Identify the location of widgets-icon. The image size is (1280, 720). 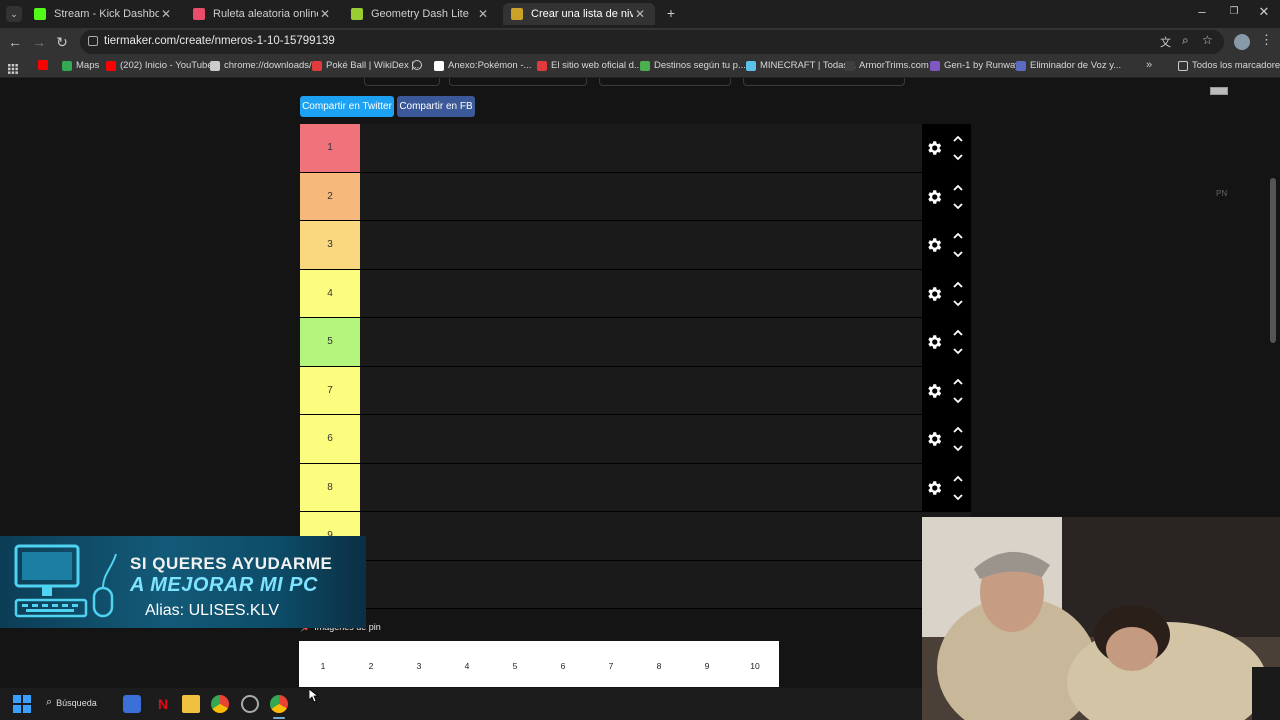
(132, 704).